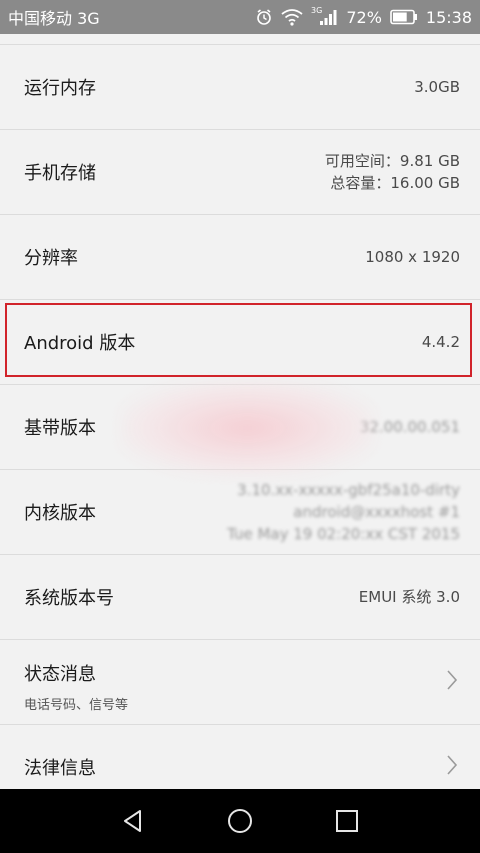 The height and width of the screenshot is (853, 480). I want to click on row-storage: 手机存储 可用空间：9.81 GB 总容量：16.00 GB, so click(240, 172).